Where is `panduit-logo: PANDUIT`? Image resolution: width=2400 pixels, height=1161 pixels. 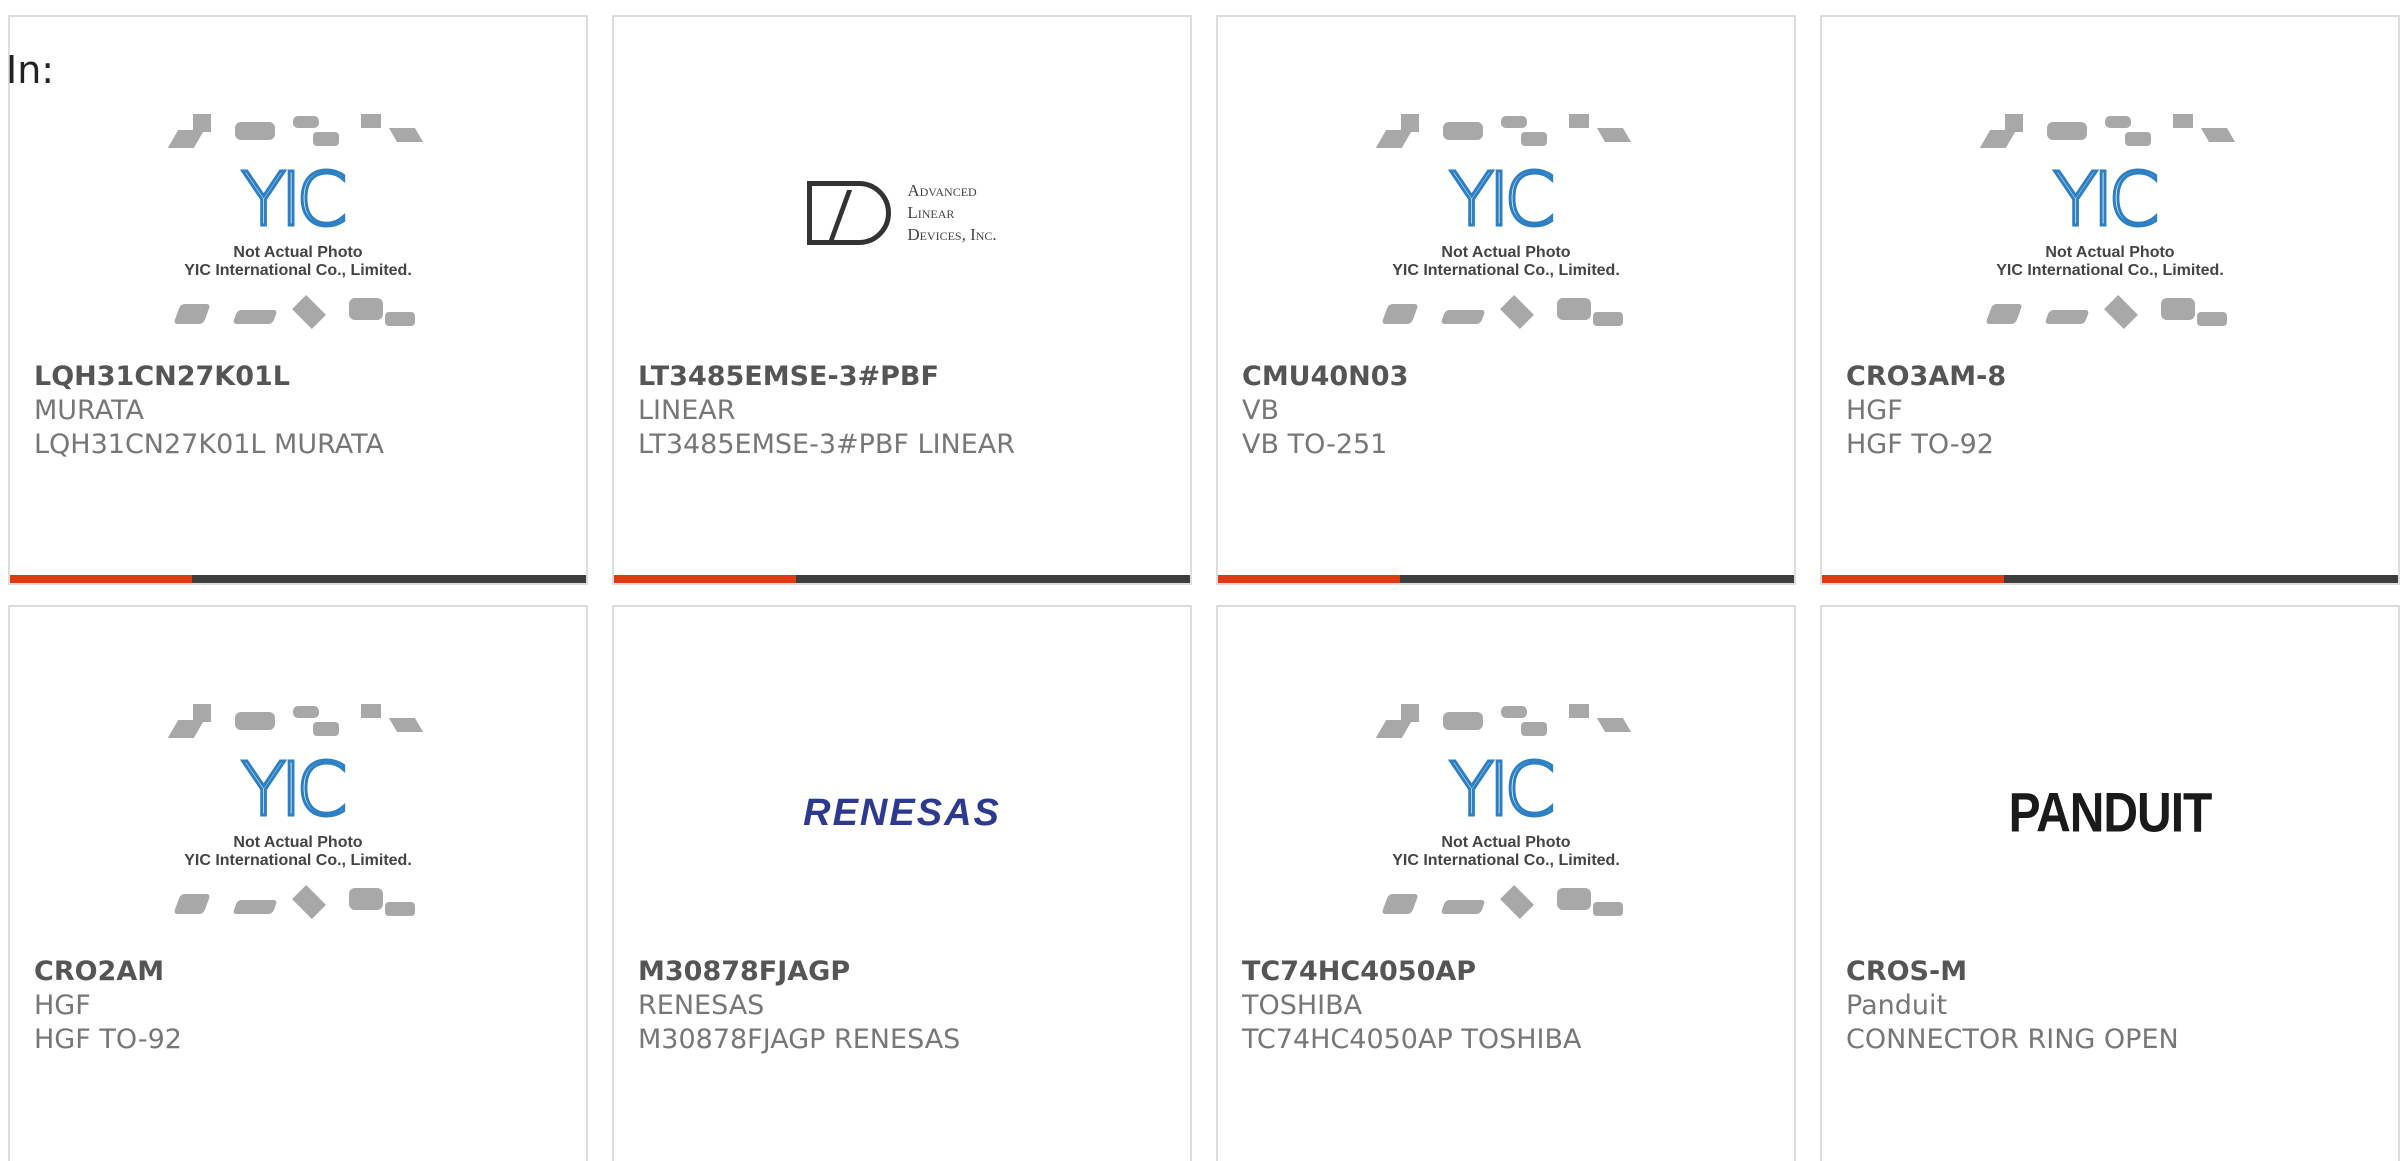
panduit-logo: PANDUIT is located at coordinates (2110, 813).